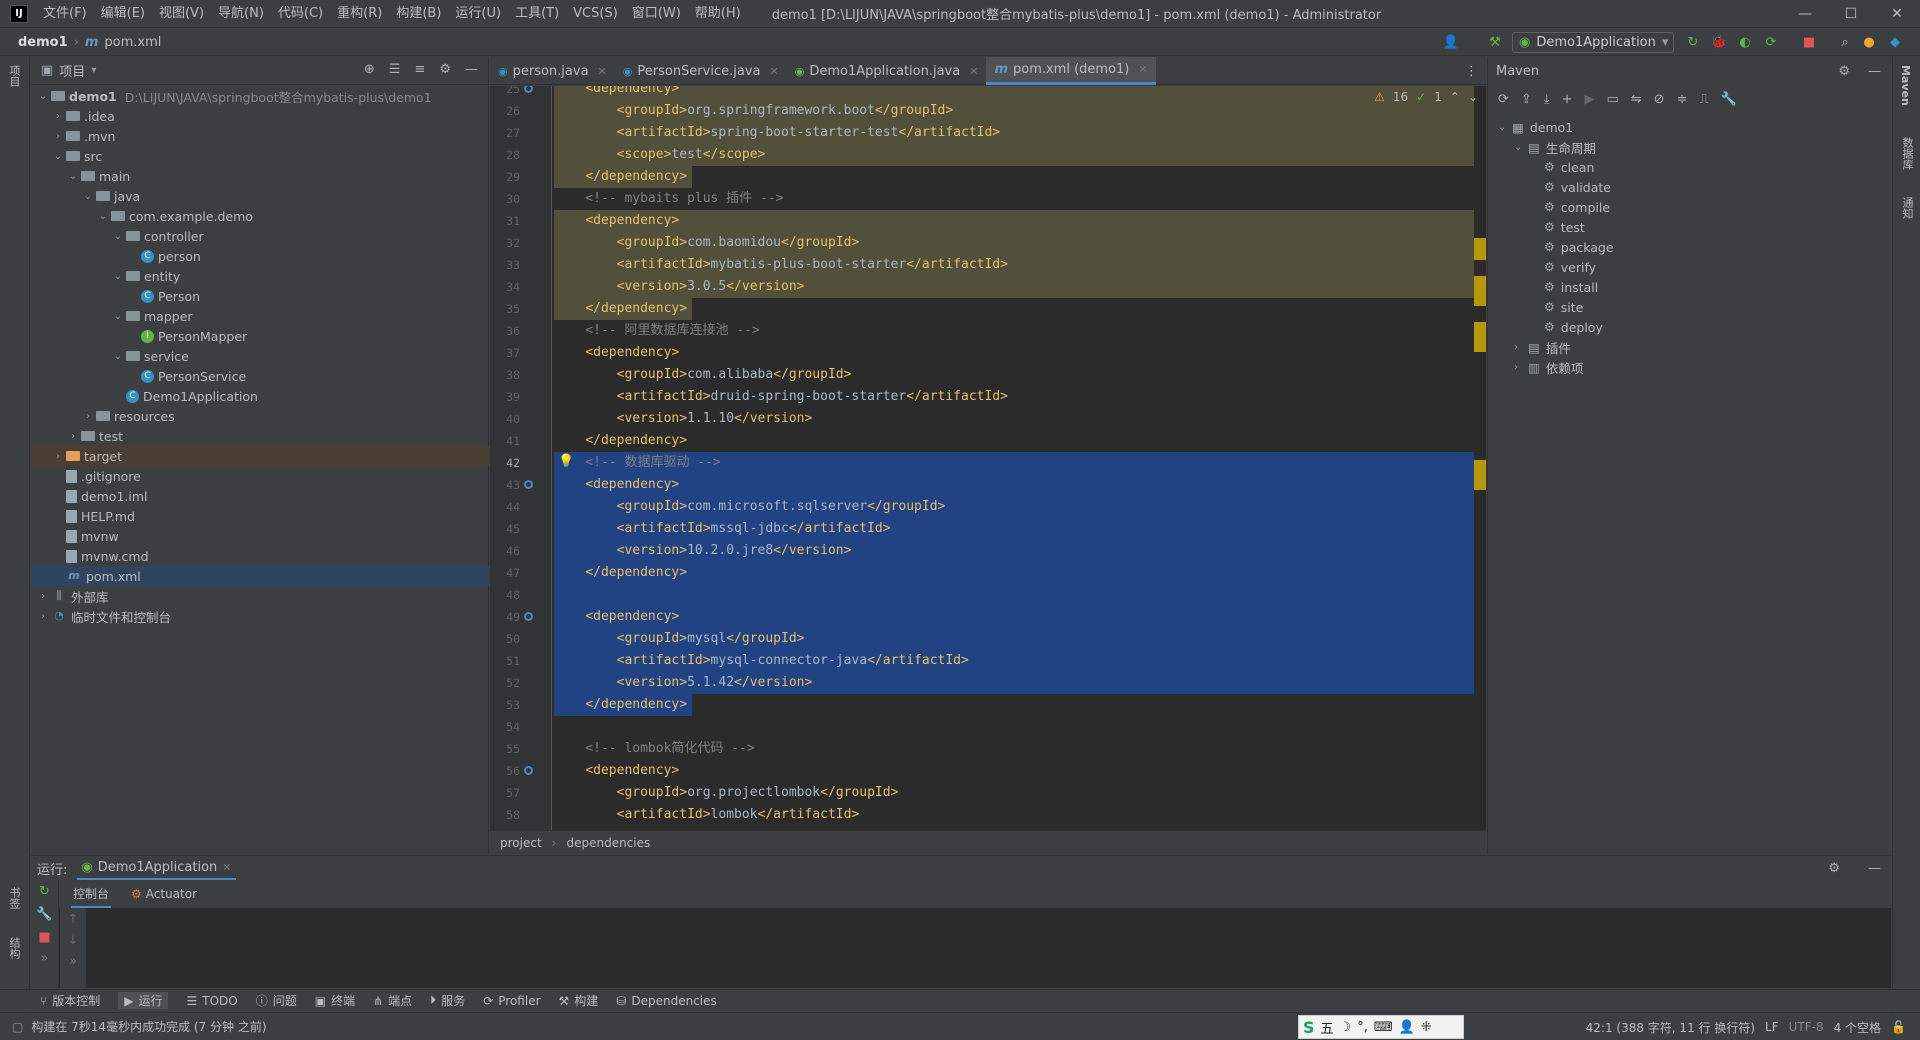 This screenshot has height=1040, width=1920. Describe the element at coordinates (260, 316) in the screenshot. I see `tree-item: ⌄ mapper` at that location.